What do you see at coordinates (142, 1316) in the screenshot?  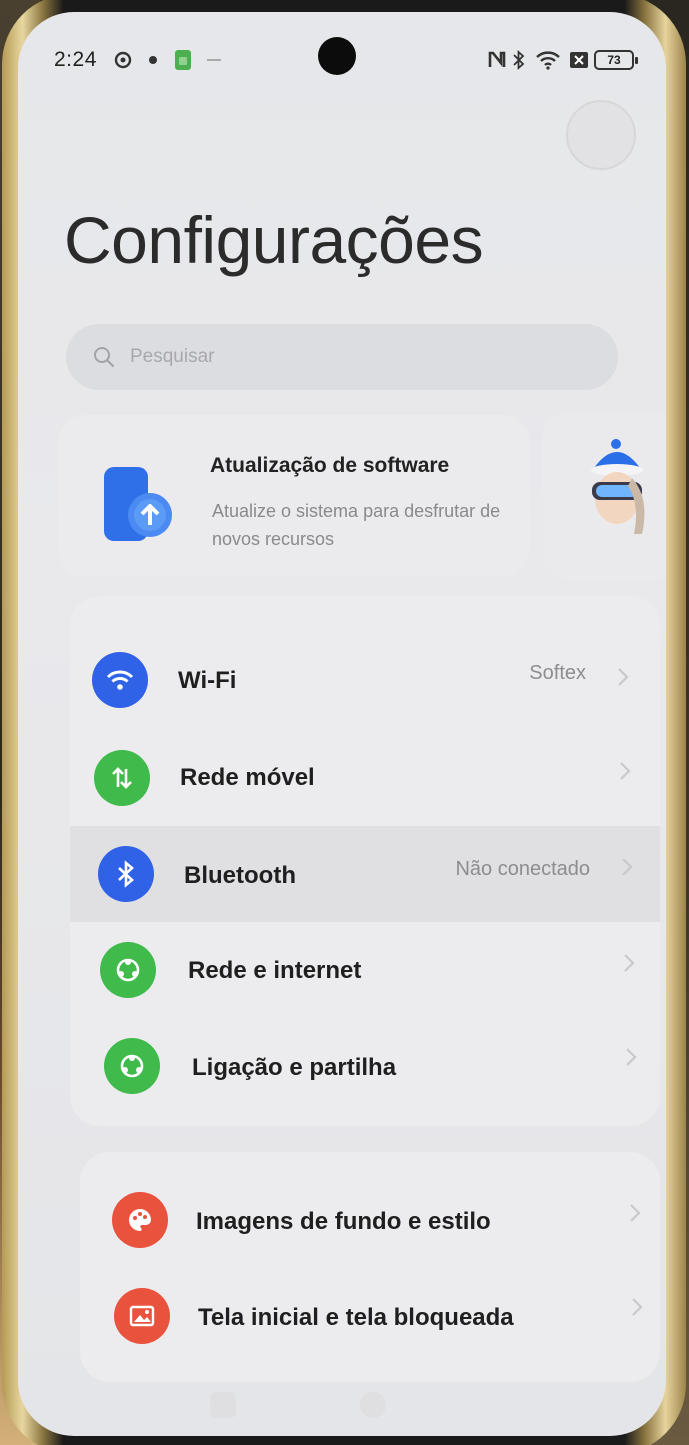 I see `image-icon` at bounding box center [142, 1316].